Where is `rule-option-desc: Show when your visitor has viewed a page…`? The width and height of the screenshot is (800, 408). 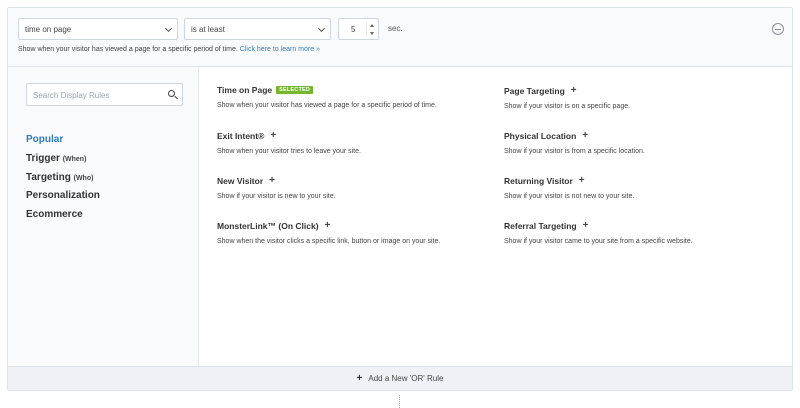
rule-option-desc: Show when your visitor has viewed a page… is located at coordinates (327, 105).